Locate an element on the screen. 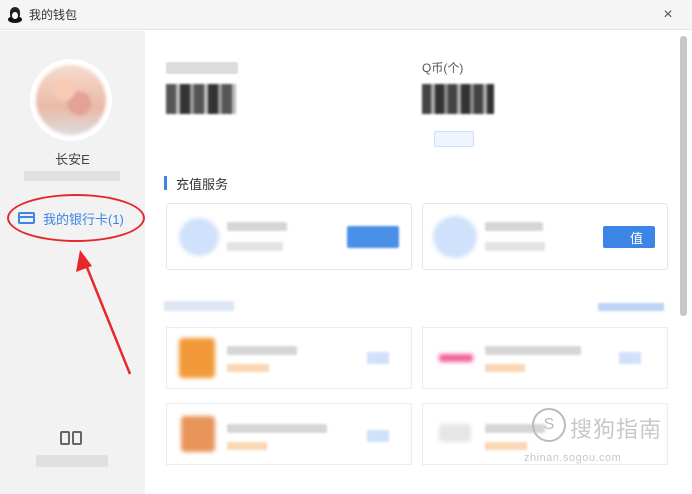 Image resolution: width=692 pixels, height=494 pixels. recharge-card is located at coordinates (289, 236).